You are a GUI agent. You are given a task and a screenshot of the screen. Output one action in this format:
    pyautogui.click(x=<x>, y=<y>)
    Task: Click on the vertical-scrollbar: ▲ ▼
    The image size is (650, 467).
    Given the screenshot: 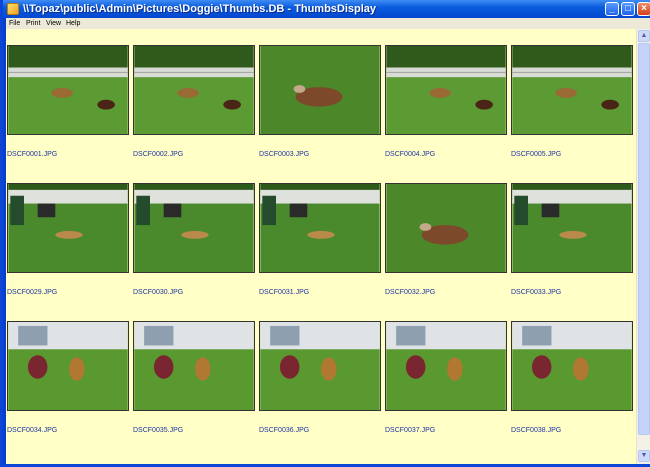 What is the action you would take?
    pyautogui.click(x=643, y=246)
    